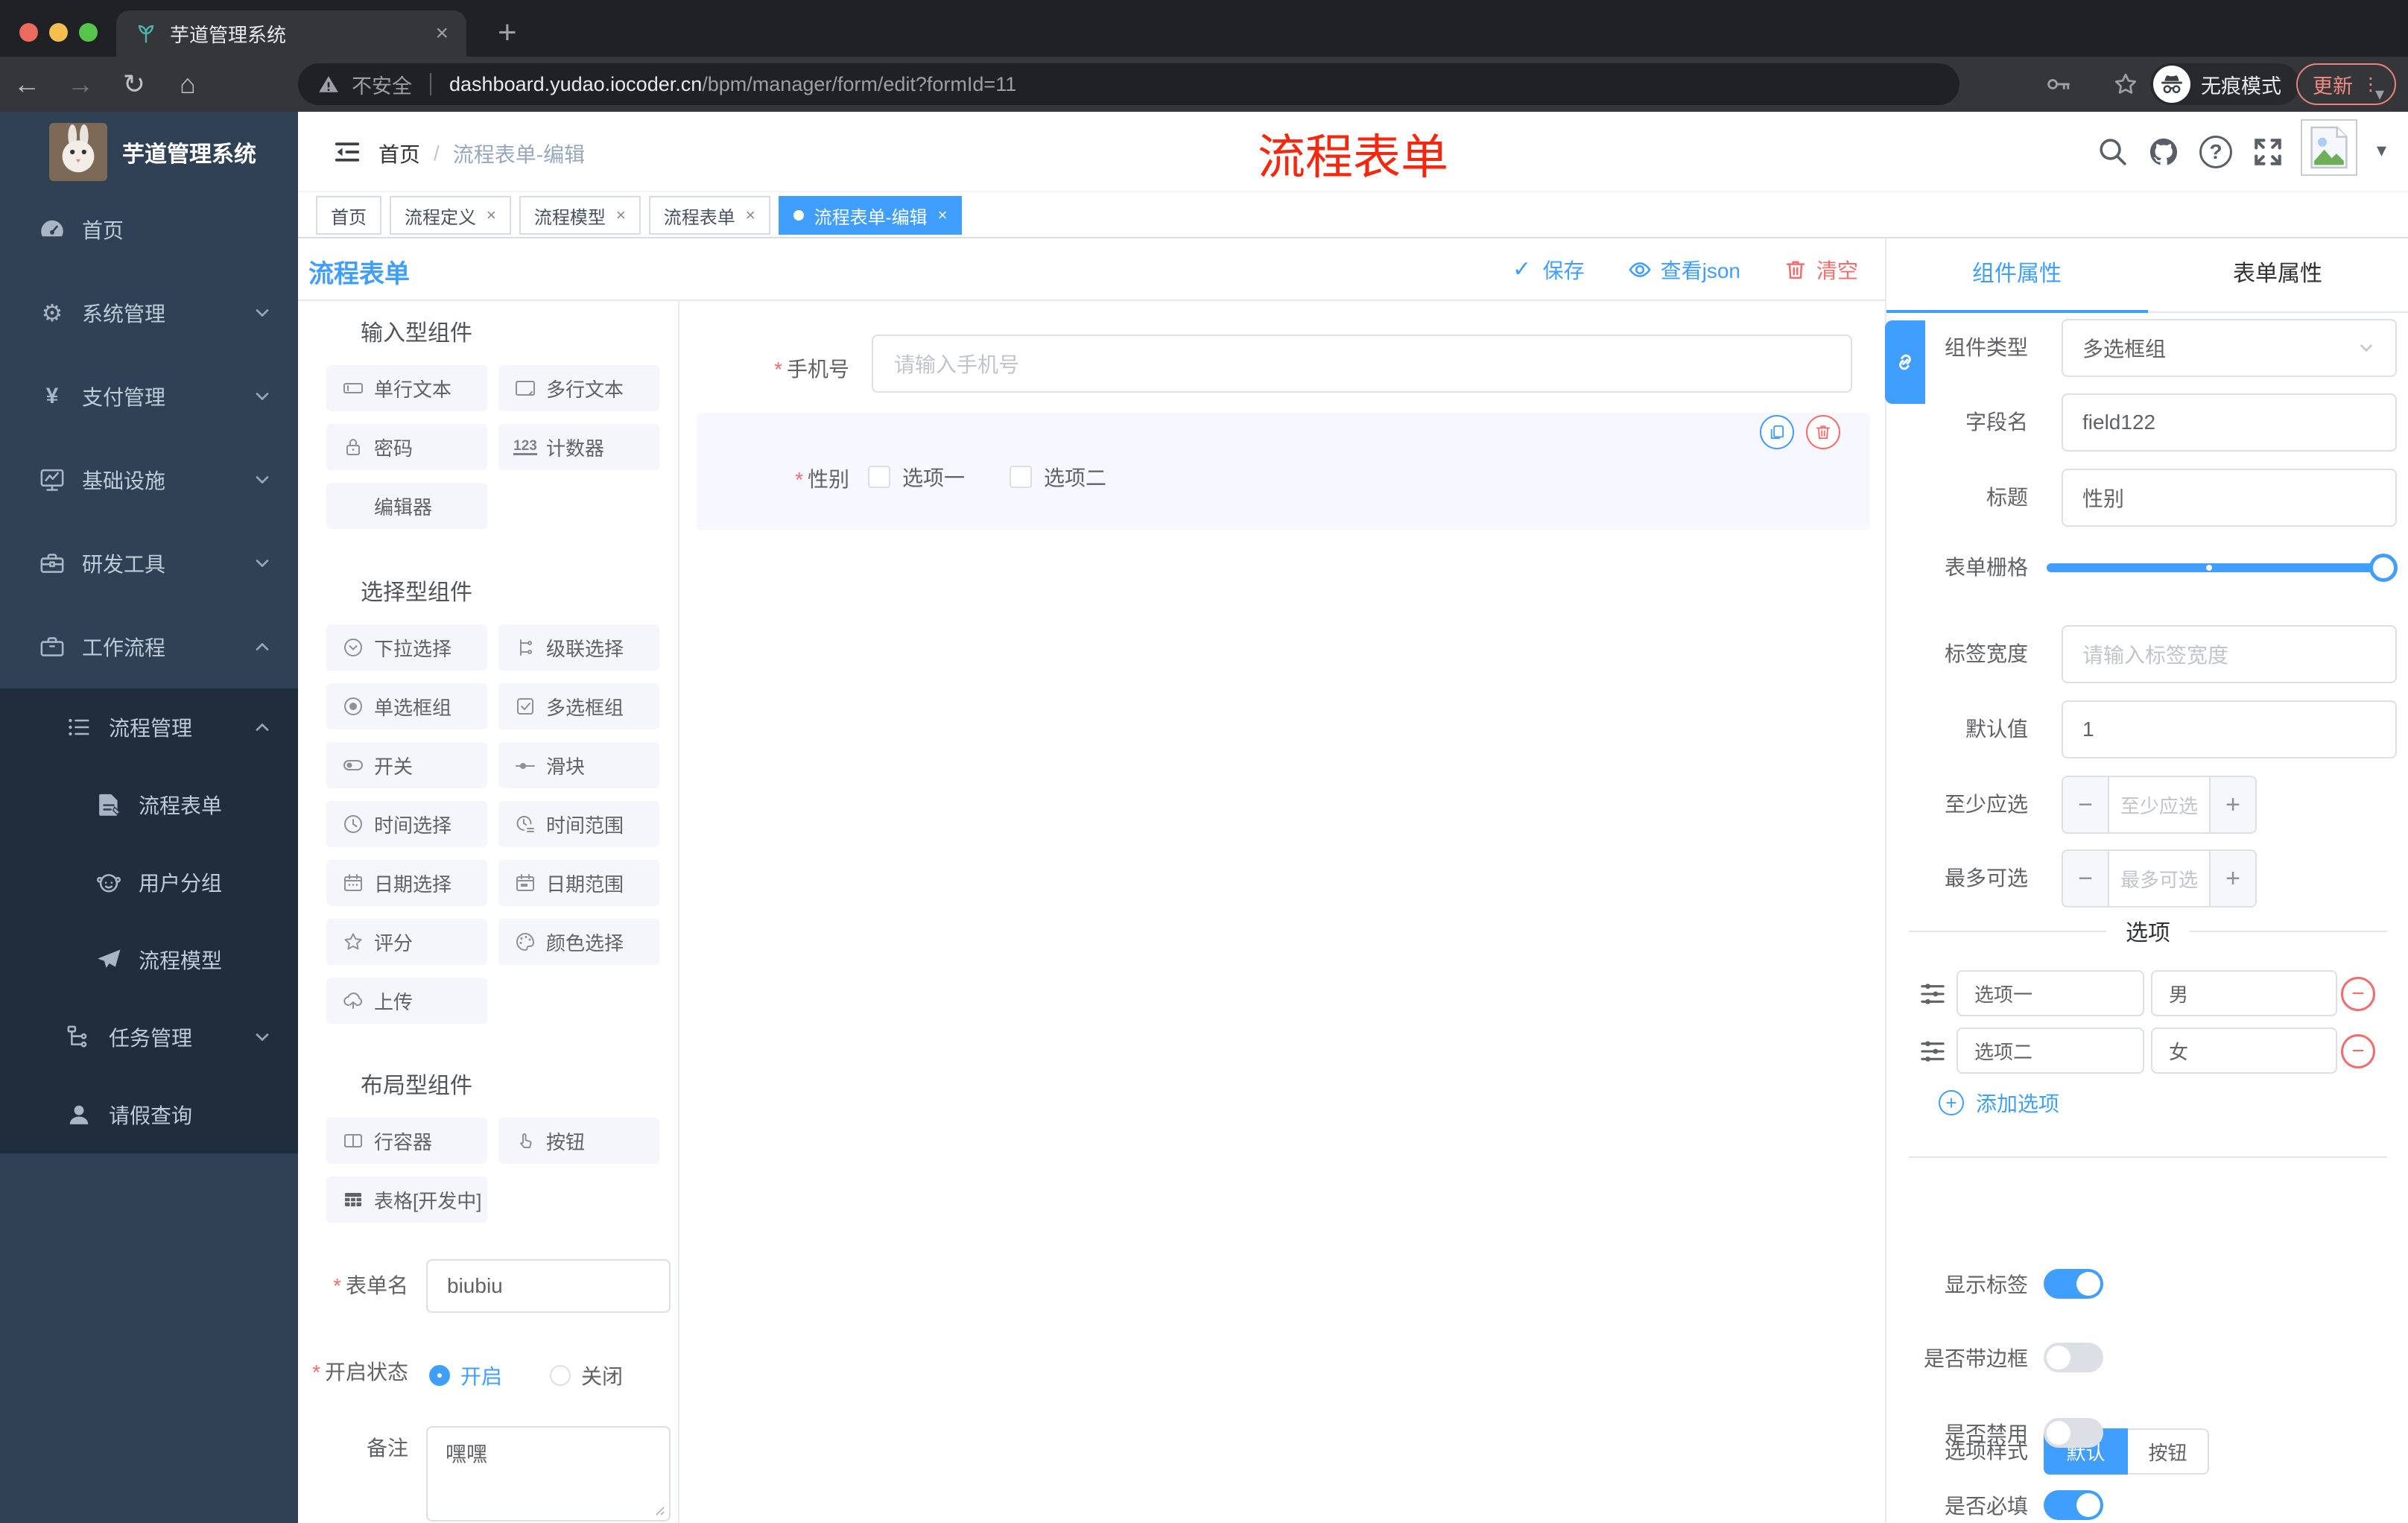 This screenshot has height=1523, width=2408. I want to click on phone-input: 请输入手机号, so click(1362, 364).